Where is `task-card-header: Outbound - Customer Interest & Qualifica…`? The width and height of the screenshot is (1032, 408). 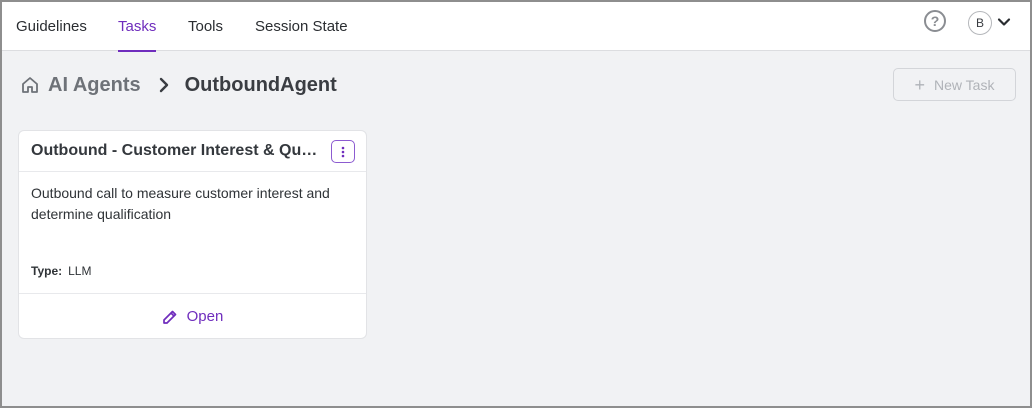
task-card-header: Outbound - Customer Interest & Qualifica… is located at coordinates (192, 151).